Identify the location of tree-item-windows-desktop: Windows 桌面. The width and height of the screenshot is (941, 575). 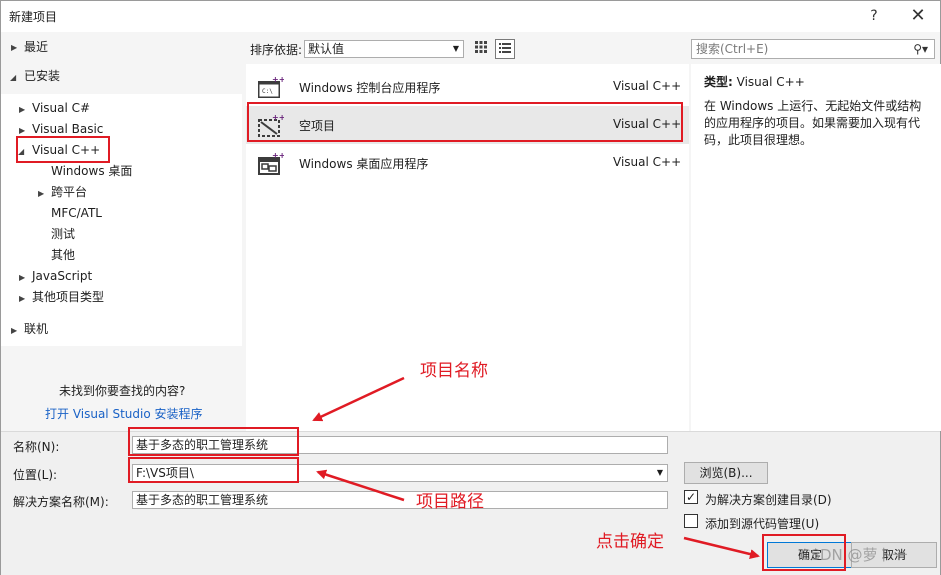
(91, 171).